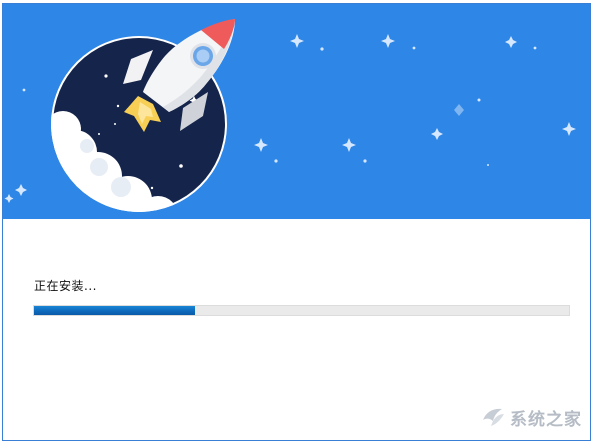 The height and width of the screenshot is (446, 595). What do you see at coordinates (493, 417) in the screenshot?
I see `watermark-logo-icon` at bounding box center [493, 417].